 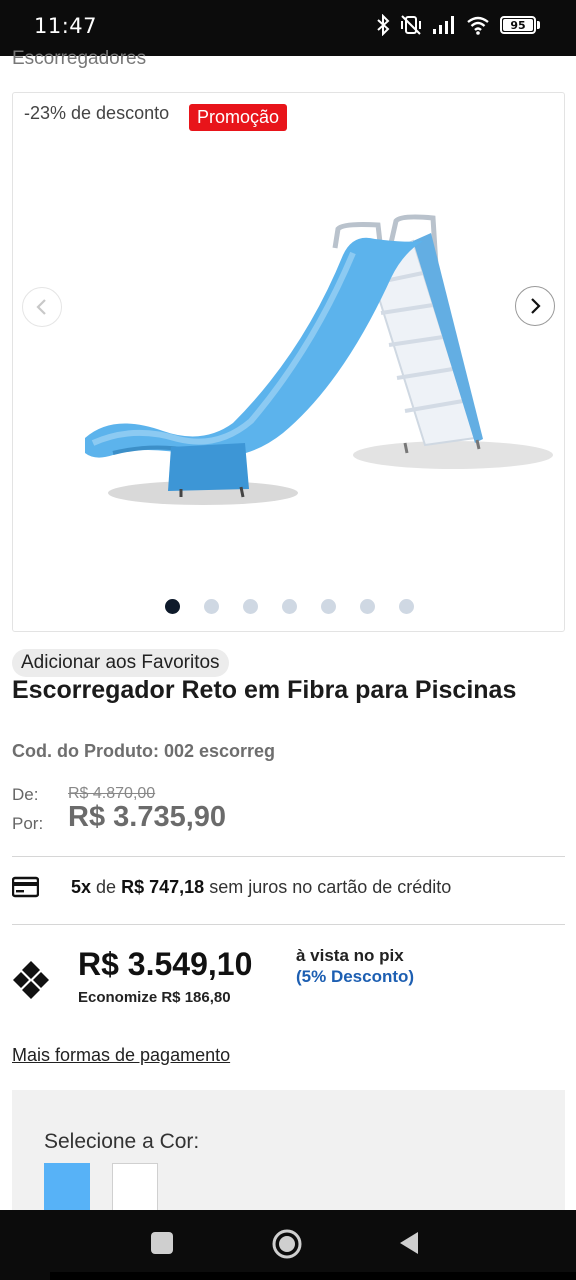 What do you see at coordinates (409, 1243) in the screenshot?
I see `back-button` at bounding box center [409, 1243].